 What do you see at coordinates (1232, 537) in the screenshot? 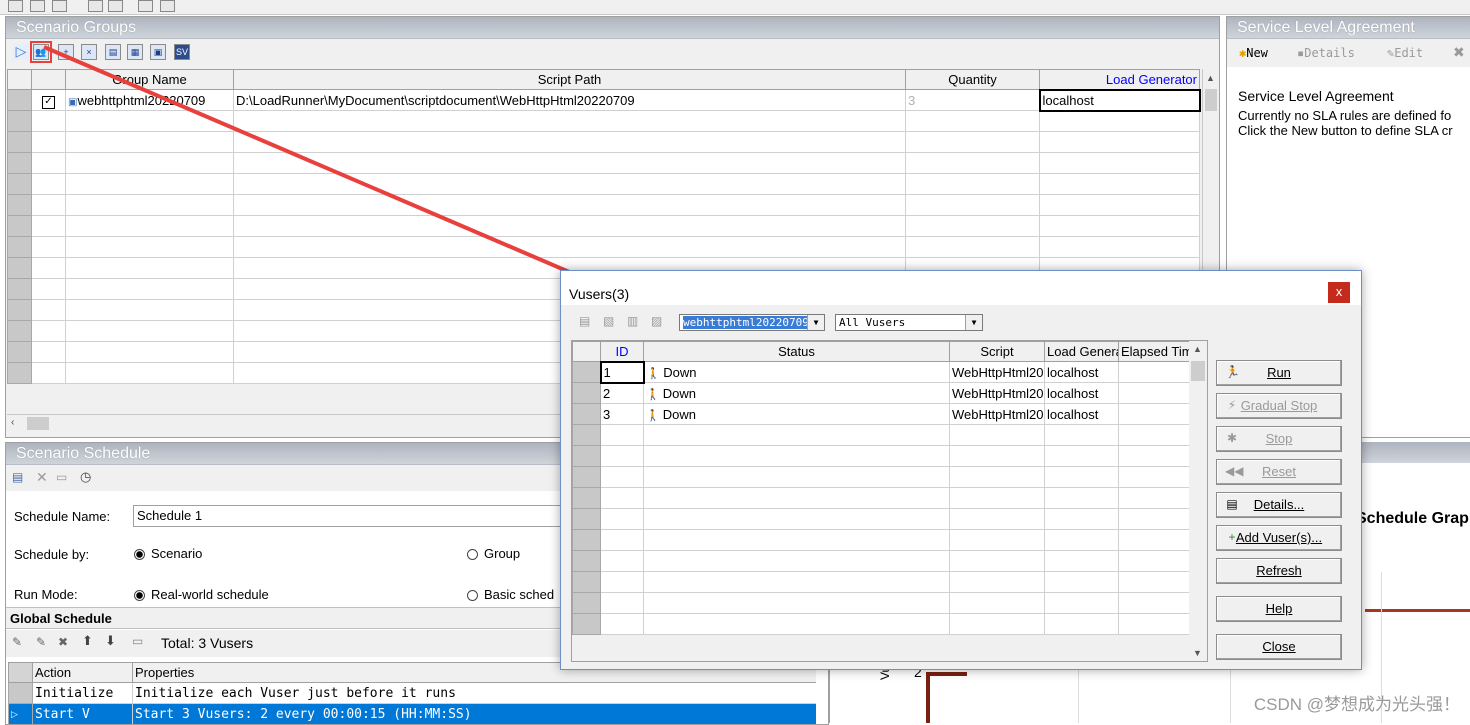
I see `add-user-icon: +` at bounding box center [1232, 537].